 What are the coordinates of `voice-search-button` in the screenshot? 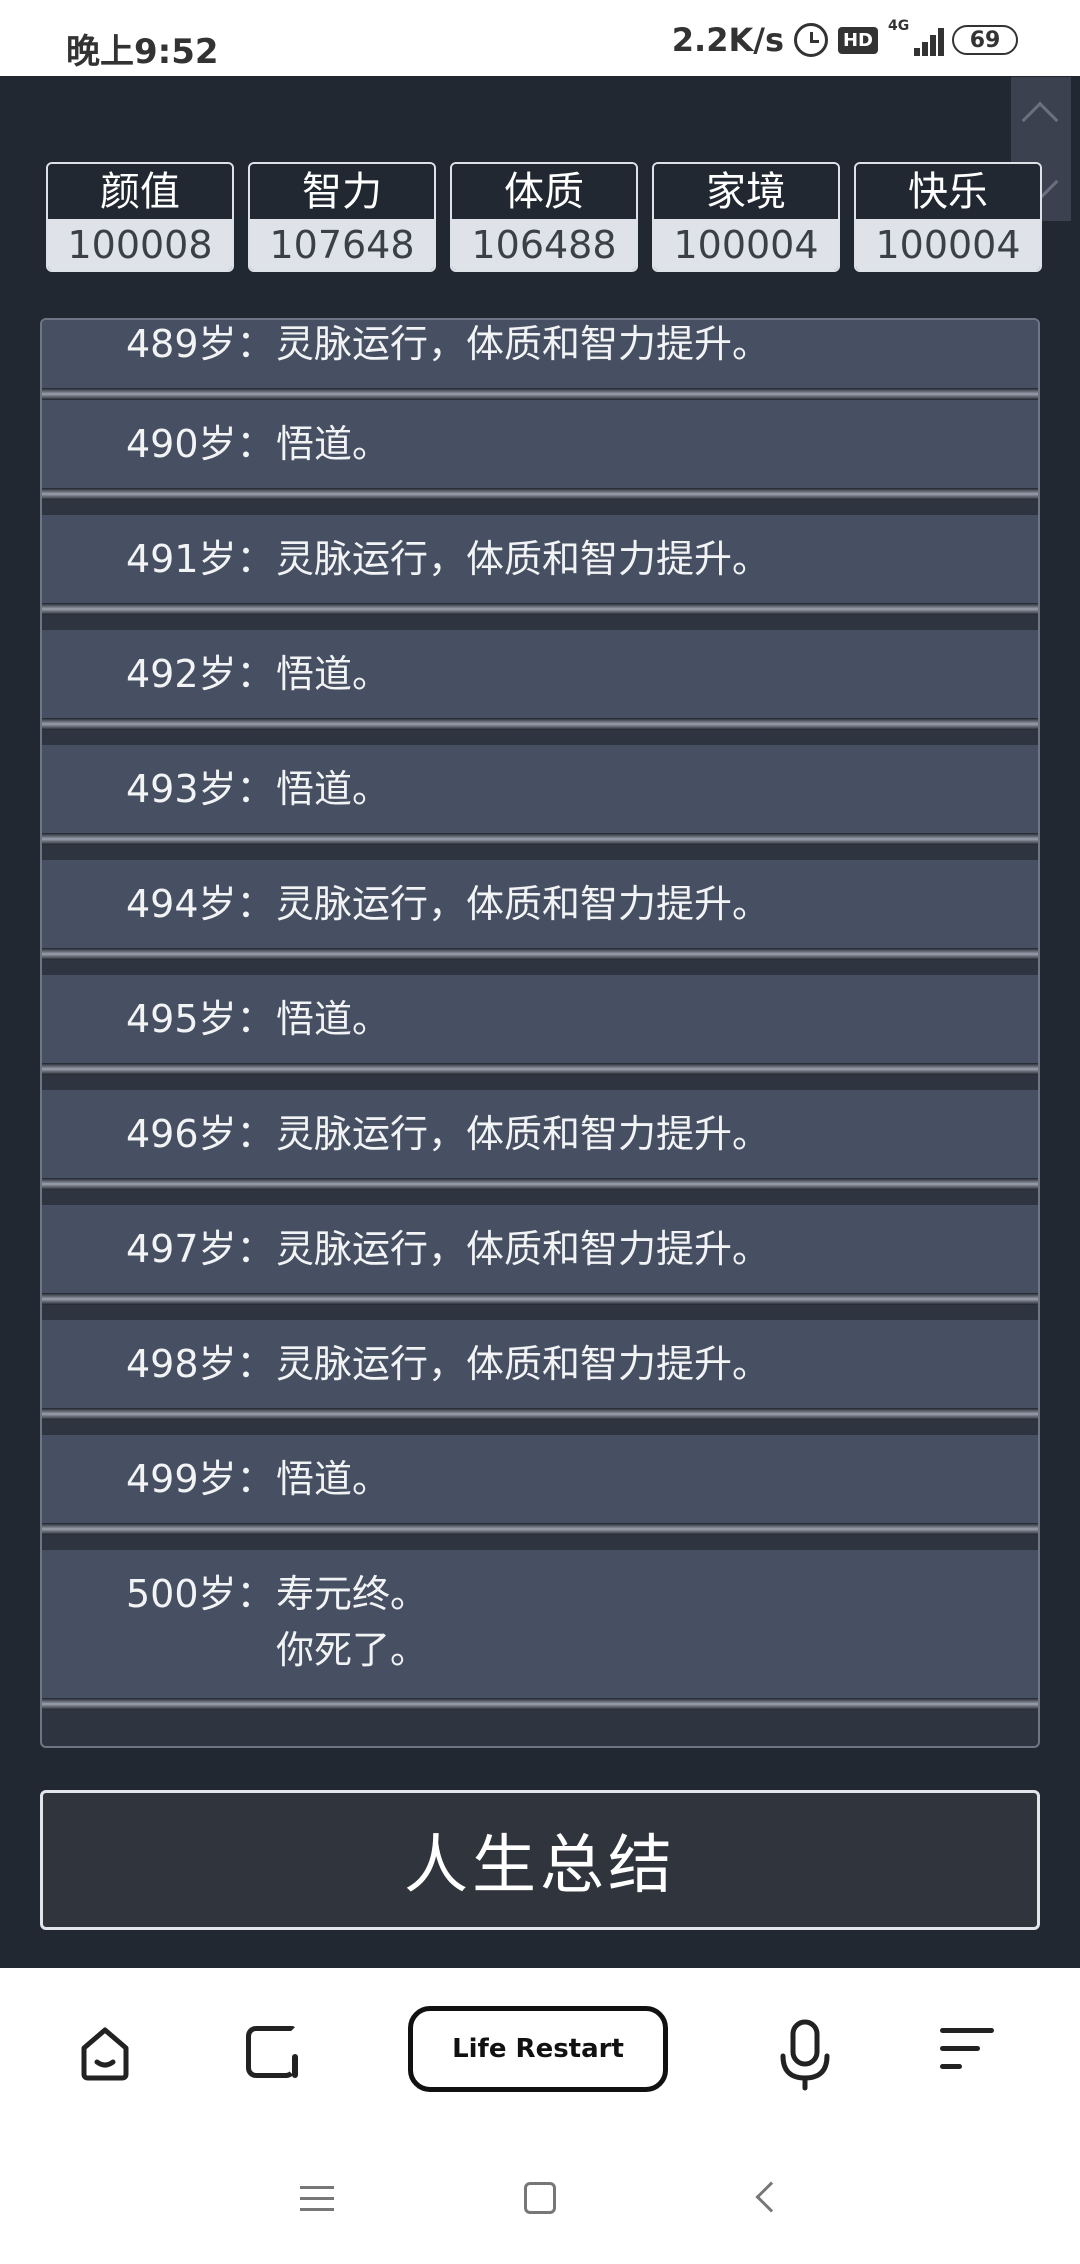 It's located at (805, 2055).